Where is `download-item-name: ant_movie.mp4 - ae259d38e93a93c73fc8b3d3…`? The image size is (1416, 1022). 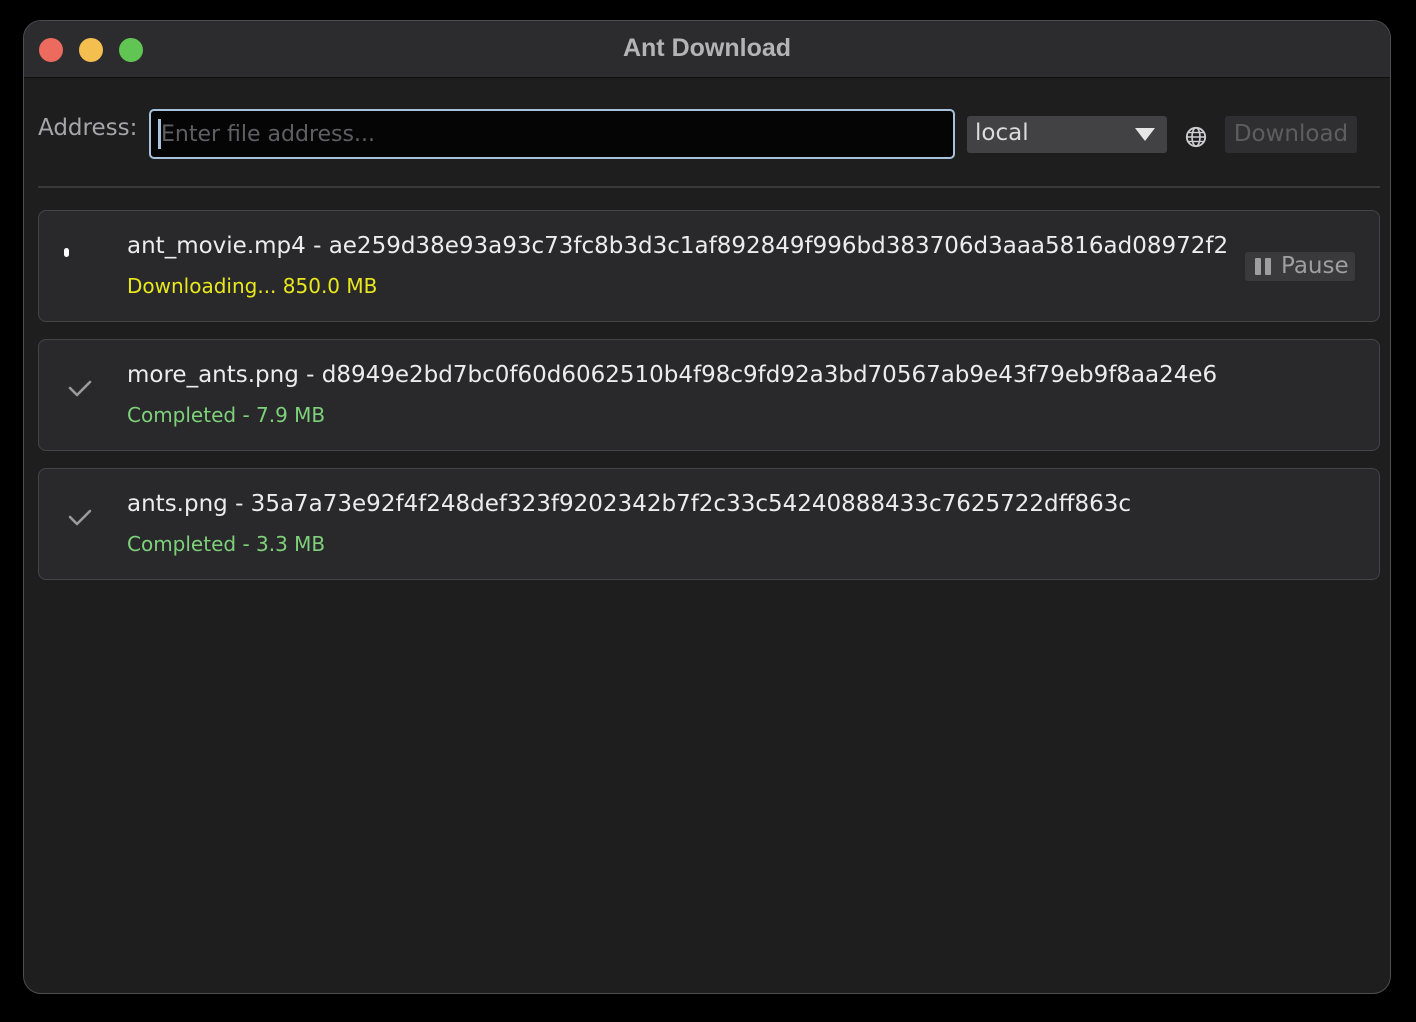 download-item-name: ant_movie.mp4 - ae259d38e93a93c73fc8b3d3… is located at coordinates (678, 246).